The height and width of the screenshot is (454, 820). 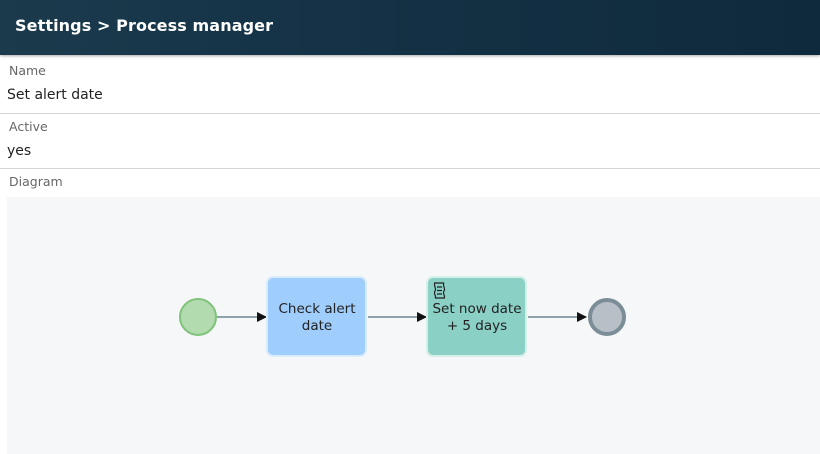 I want to click on breadcrumb: Settings > Process manager, so click(x=144, y=25).